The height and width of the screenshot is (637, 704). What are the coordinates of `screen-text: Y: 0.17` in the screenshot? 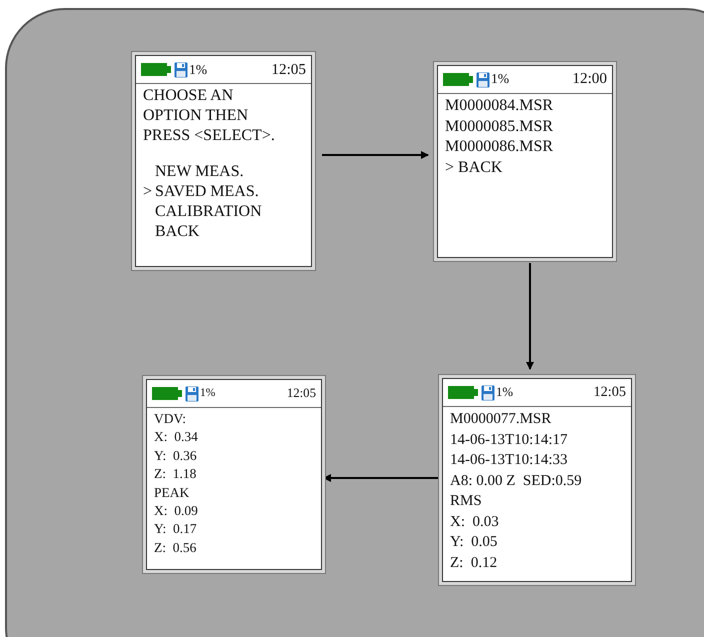 It's located at (176, 529).